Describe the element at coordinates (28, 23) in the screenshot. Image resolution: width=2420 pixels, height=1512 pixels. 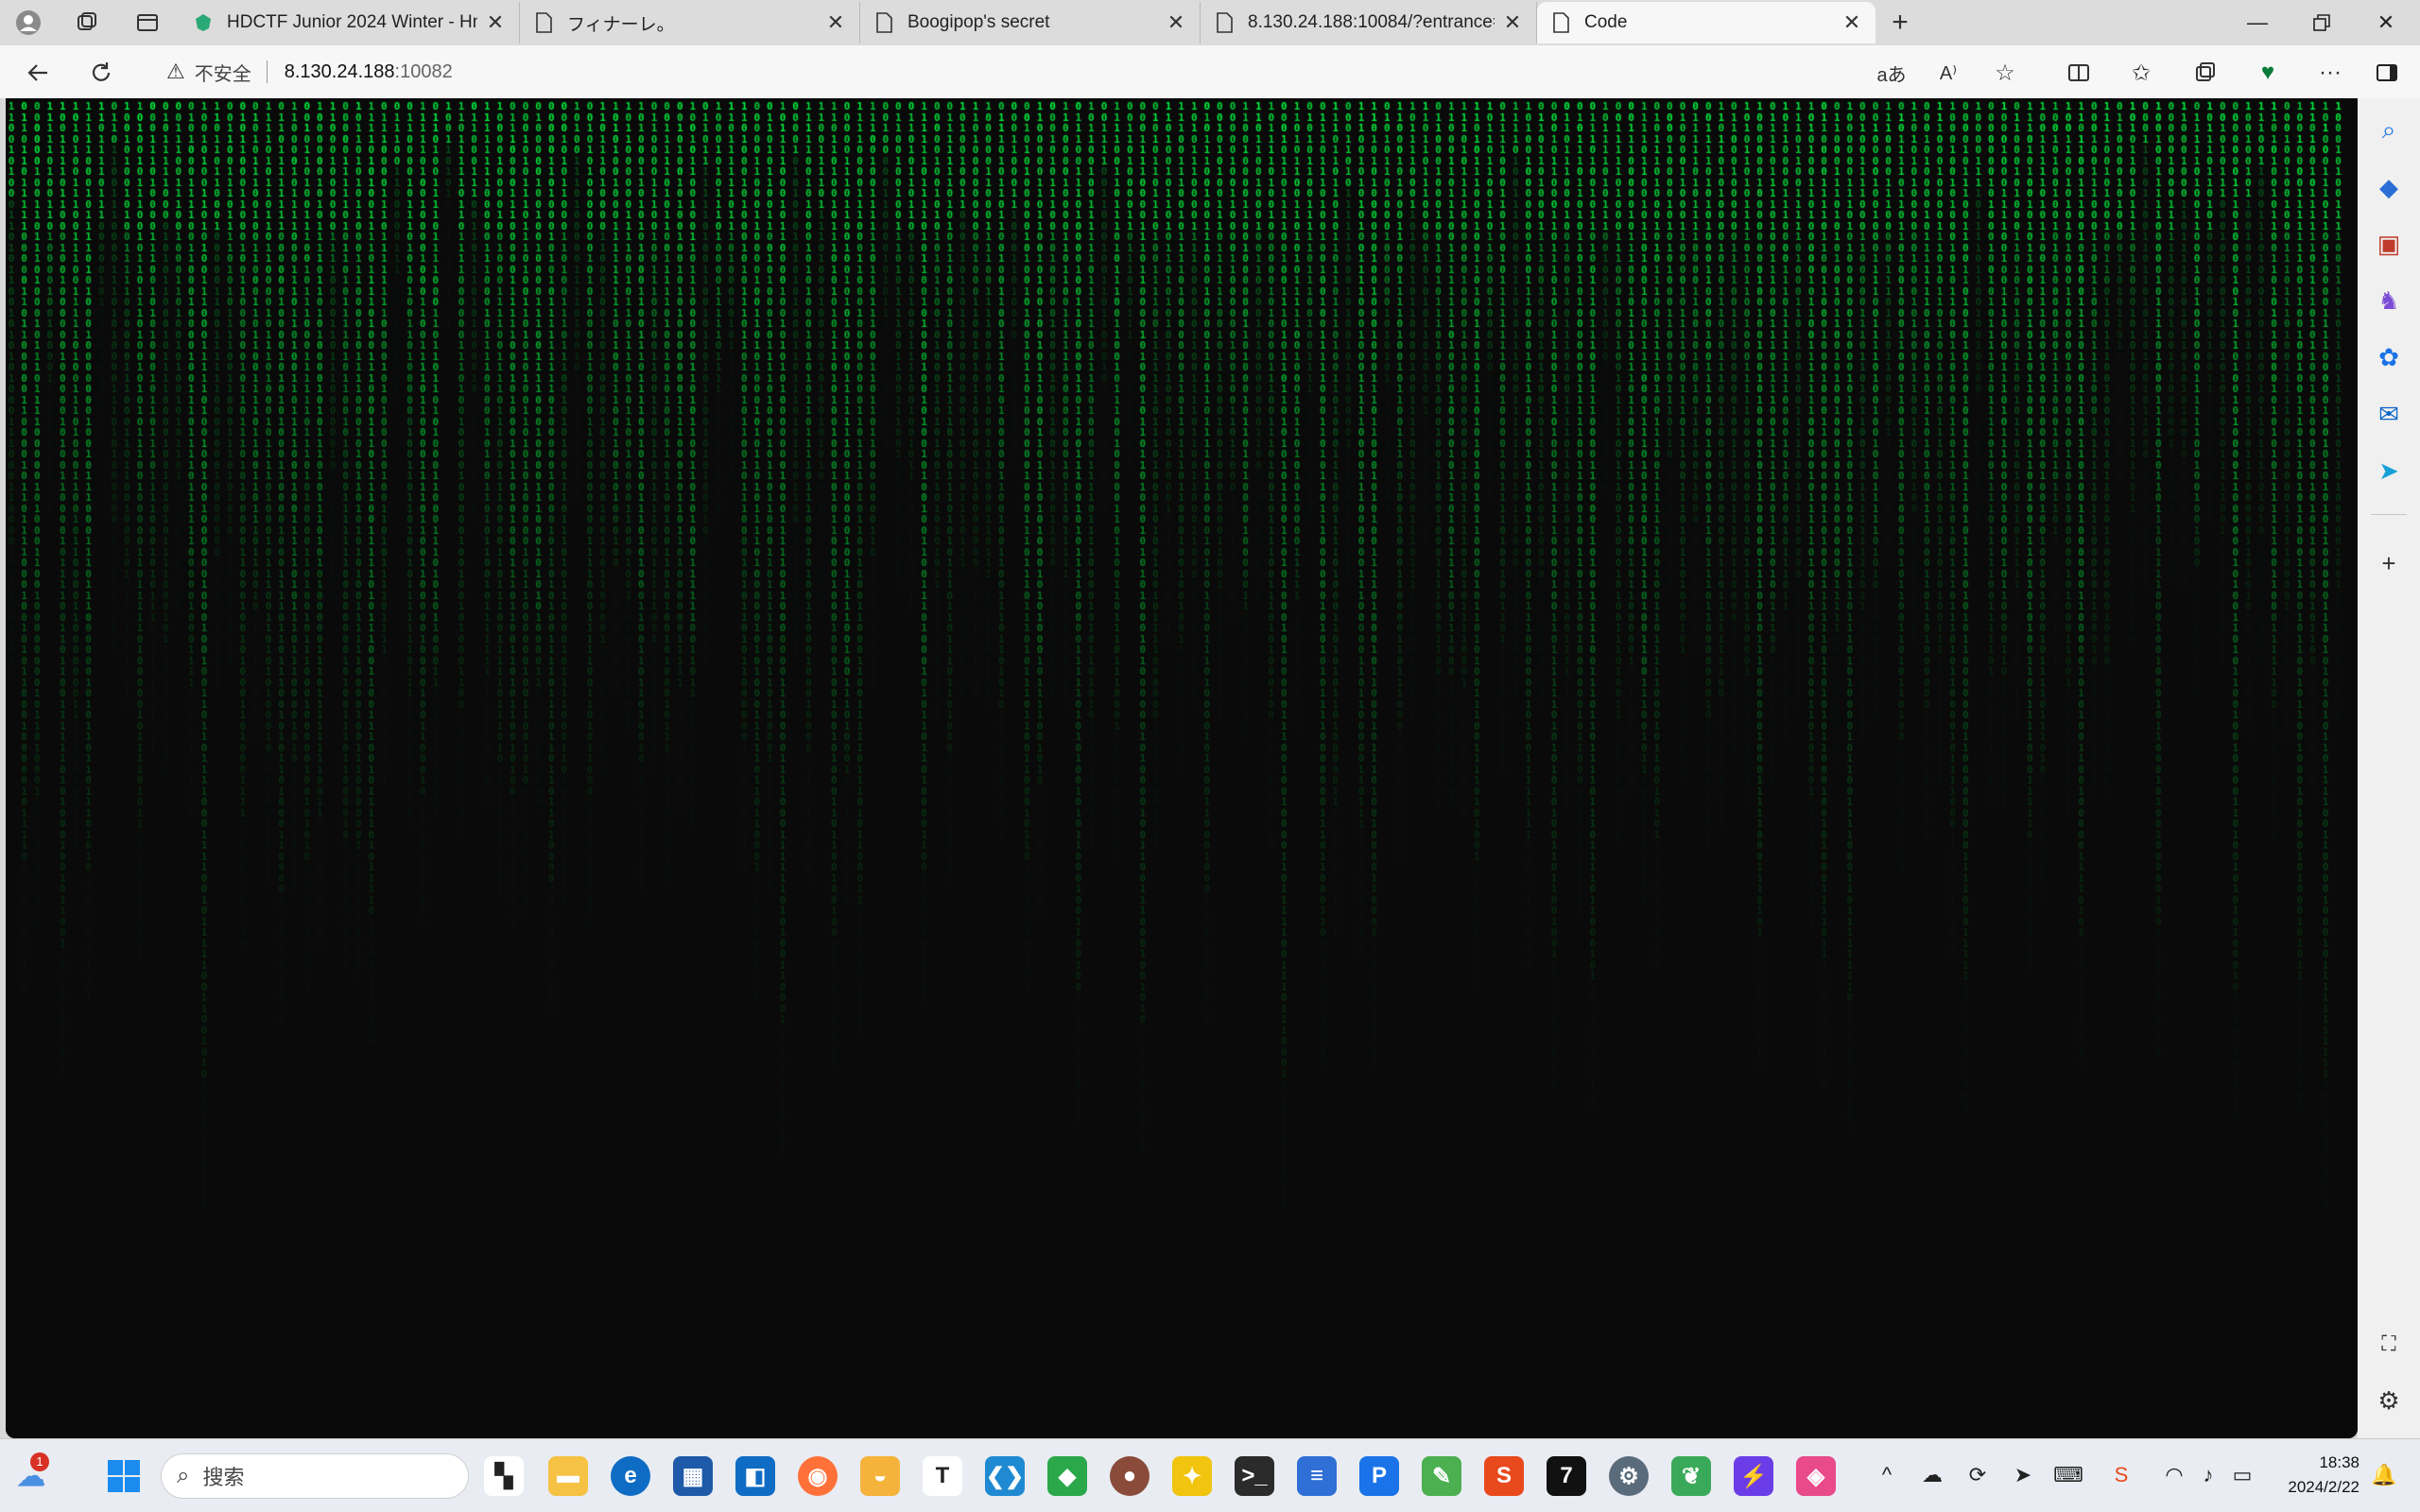
I see `profile-icon` at that location.